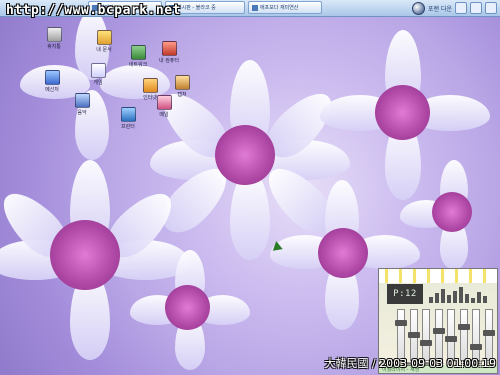 This screenshot has width=500, height=375. Describe the element at coordinates (418, 8) in the screenshot. I see `media-disc-icon` at that location.